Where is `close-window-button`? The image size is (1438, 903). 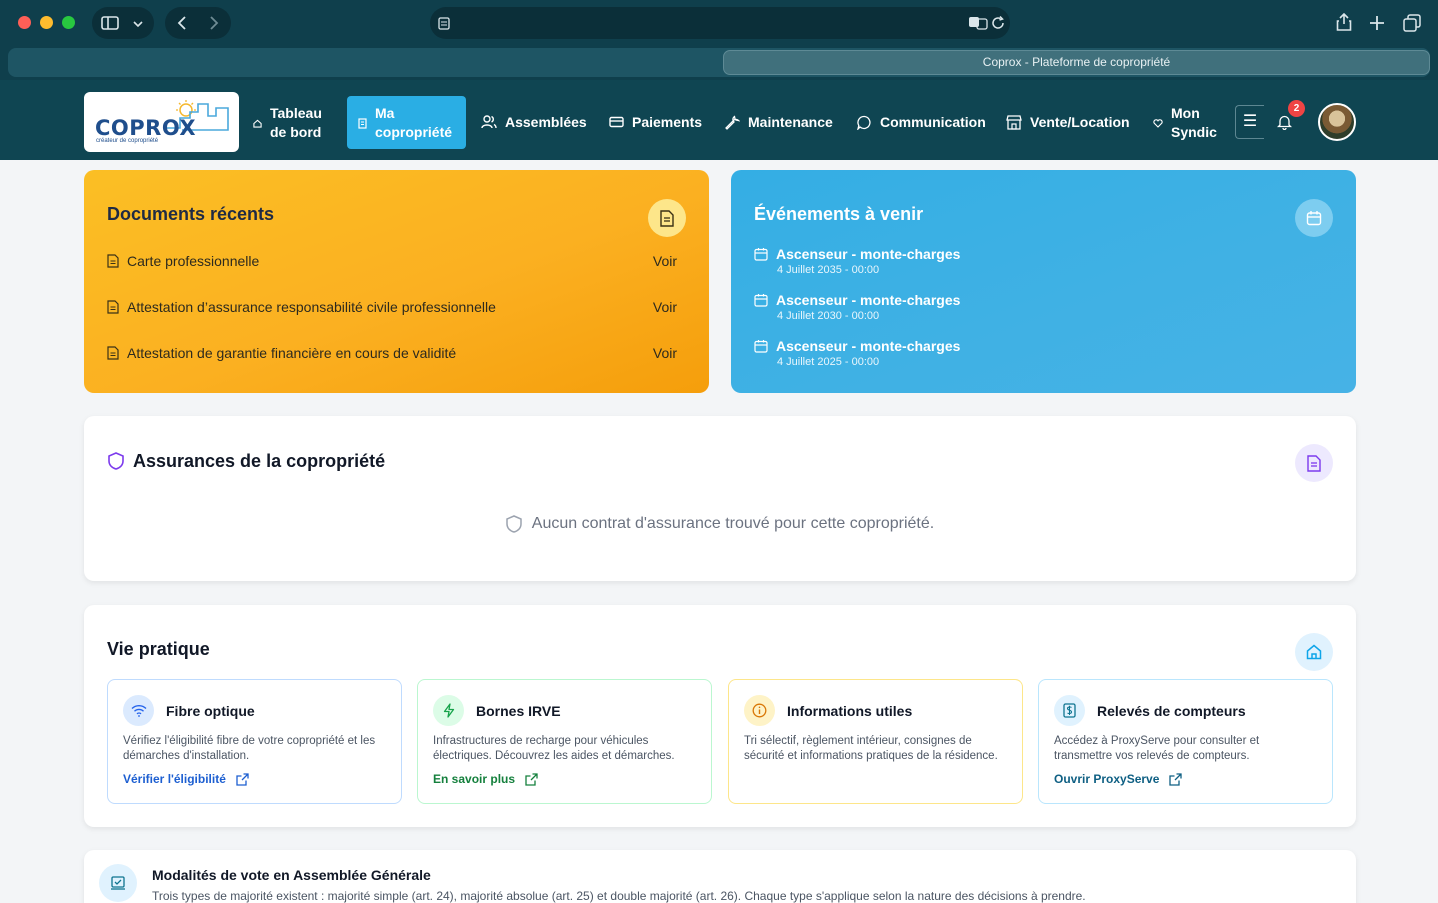
close-window-button is located at coordinates (24, 22).